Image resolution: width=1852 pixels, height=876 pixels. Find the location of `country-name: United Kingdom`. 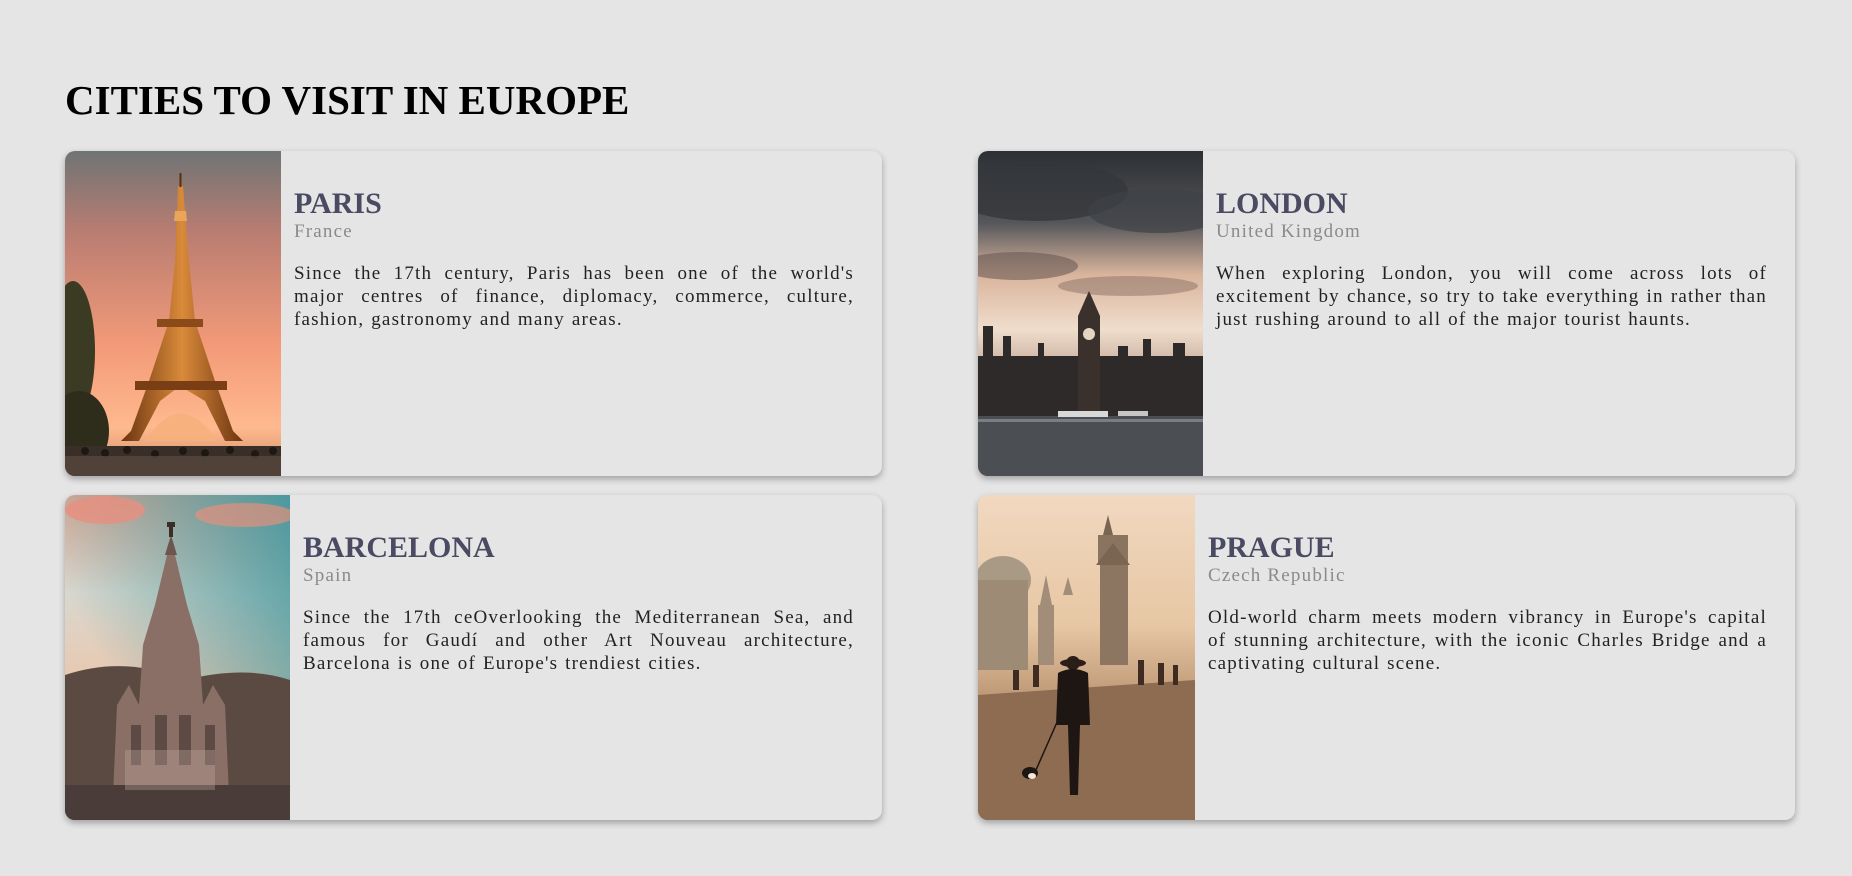

country-name: United Kingdom is located at coordinates (1289, 231).